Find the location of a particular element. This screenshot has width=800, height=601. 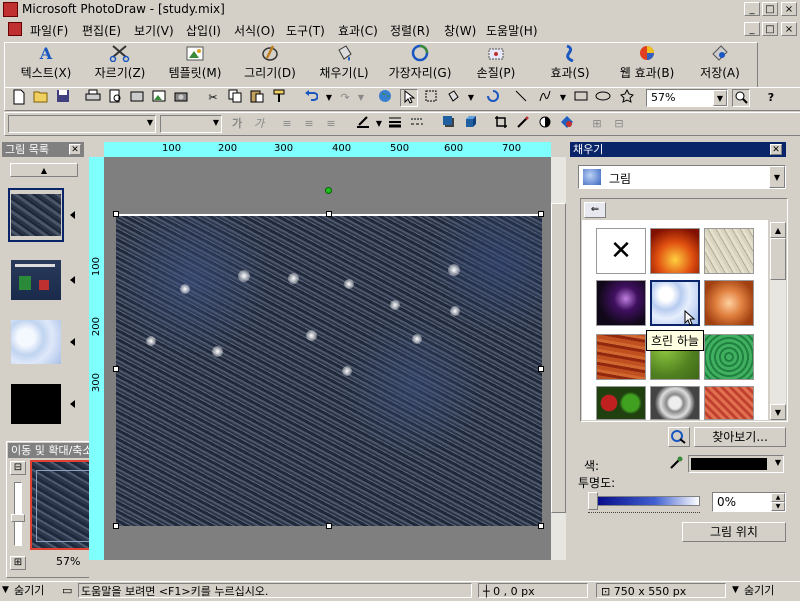

opacity-slider-thumb is located at coordinates (593, 501).